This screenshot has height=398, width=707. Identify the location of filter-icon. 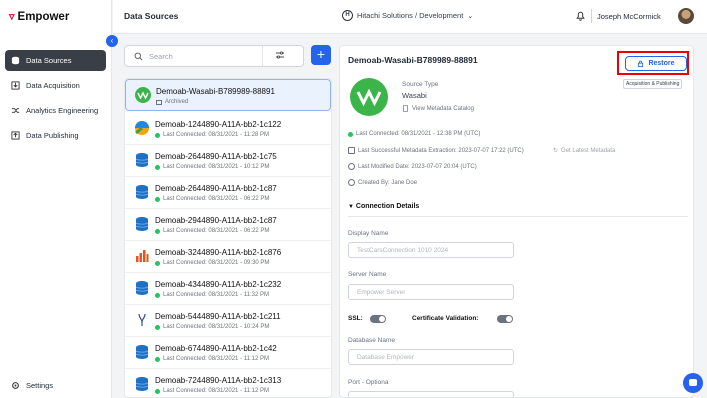
(280, 55).